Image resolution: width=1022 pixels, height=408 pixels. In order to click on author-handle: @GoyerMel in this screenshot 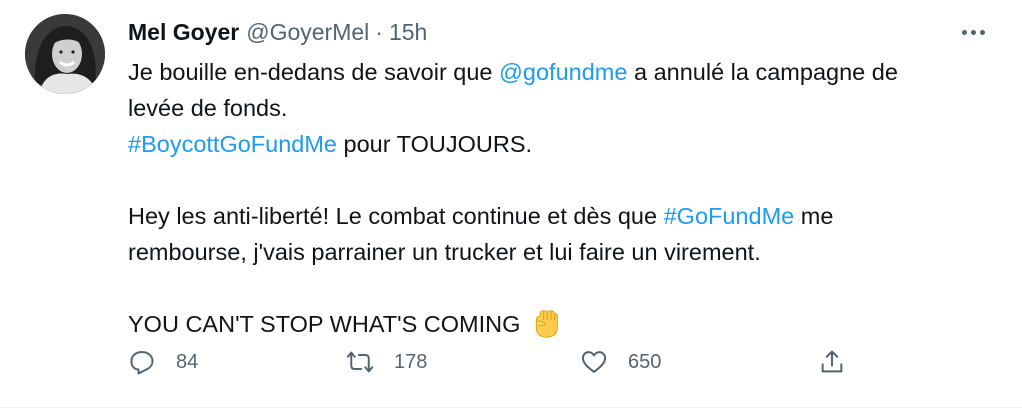, I will do `click(307, 32)`.